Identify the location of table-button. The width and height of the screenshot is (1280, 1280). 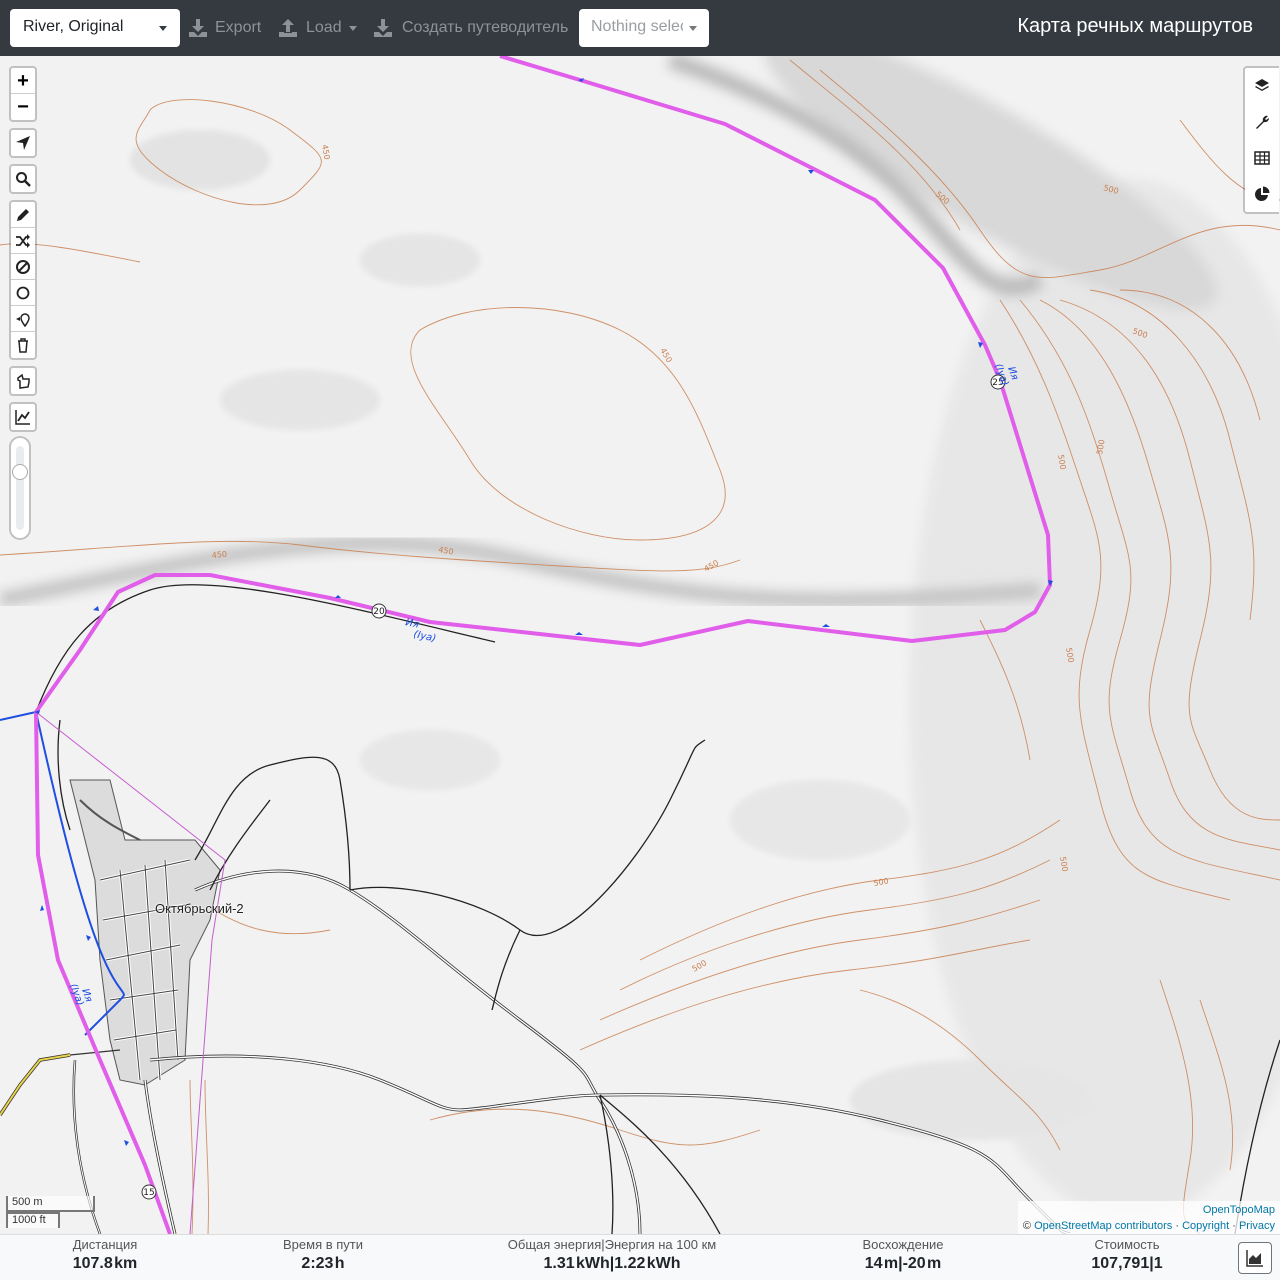
(1262, 158).